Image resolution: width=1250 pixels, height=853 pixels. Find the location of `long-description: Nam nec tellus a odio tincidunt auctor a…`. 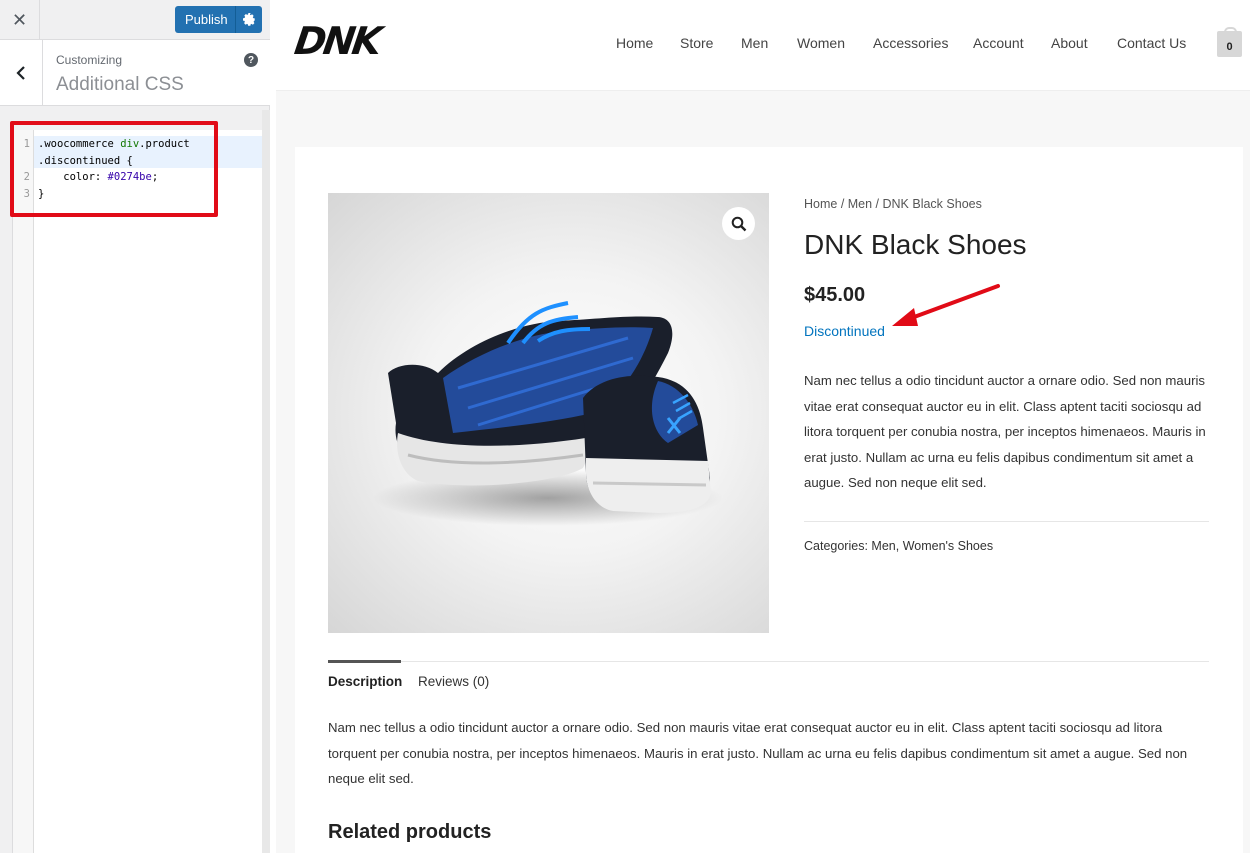

long-description: Nam nec tellus a odio tincidunt auctor a… is located at coordinates (758, 753).